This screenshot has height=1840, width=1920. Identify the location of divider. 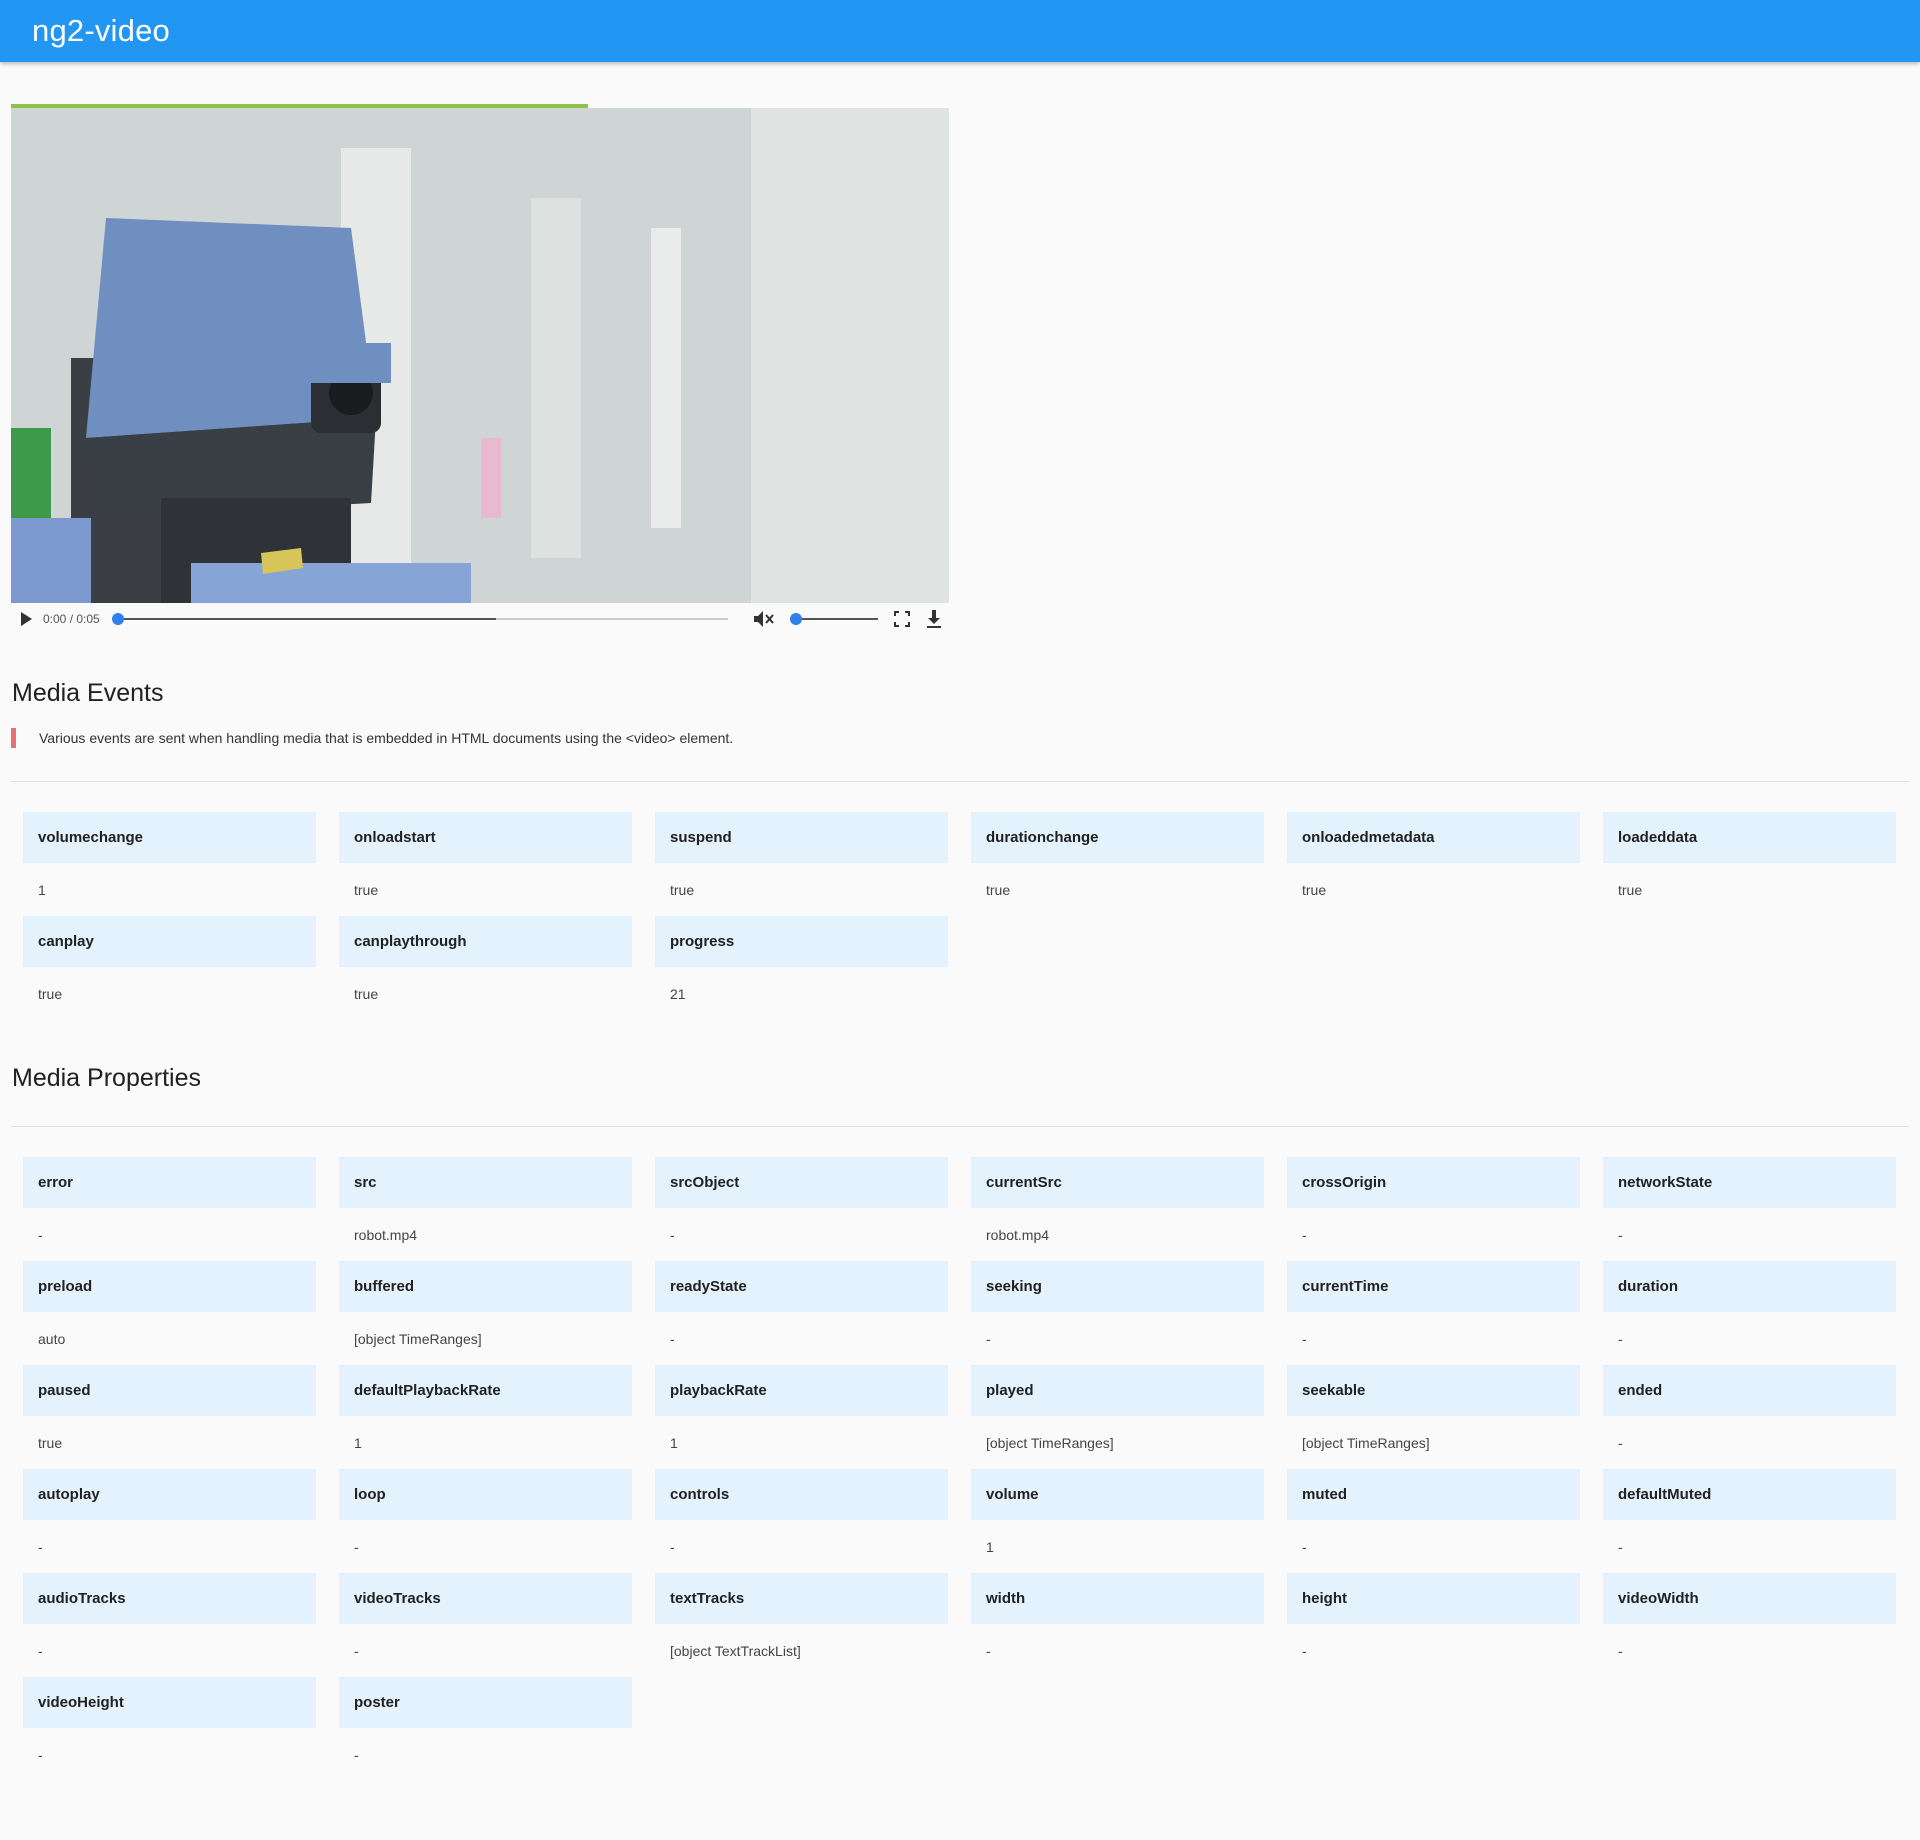
(960, 1126).